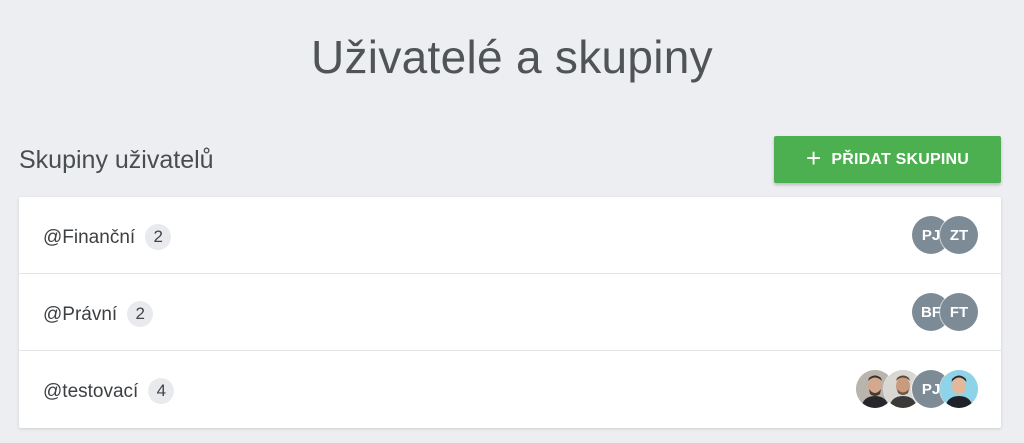 The width and height of the screenshot is (1024, 443). I want to click on section-title: Skupiny uživatelů, so click(116, 160).